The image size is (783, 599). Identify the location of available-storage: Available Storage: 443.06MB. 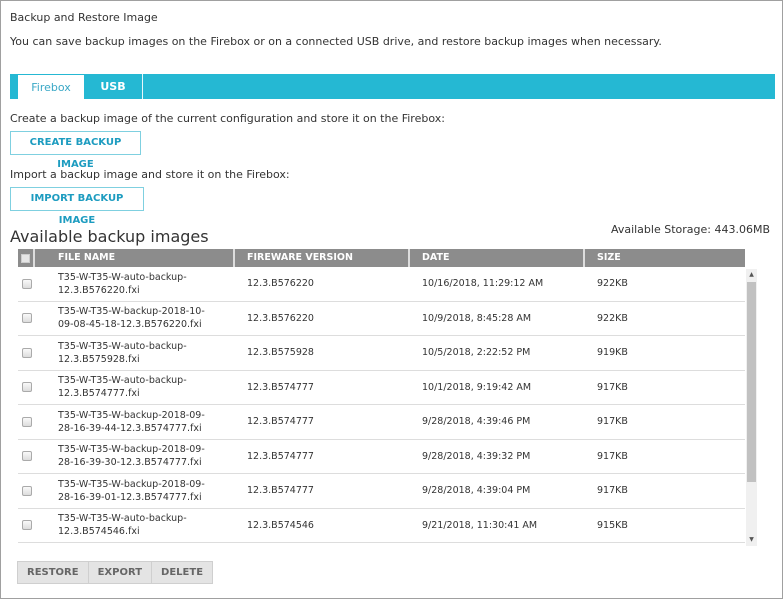
(690, 229).